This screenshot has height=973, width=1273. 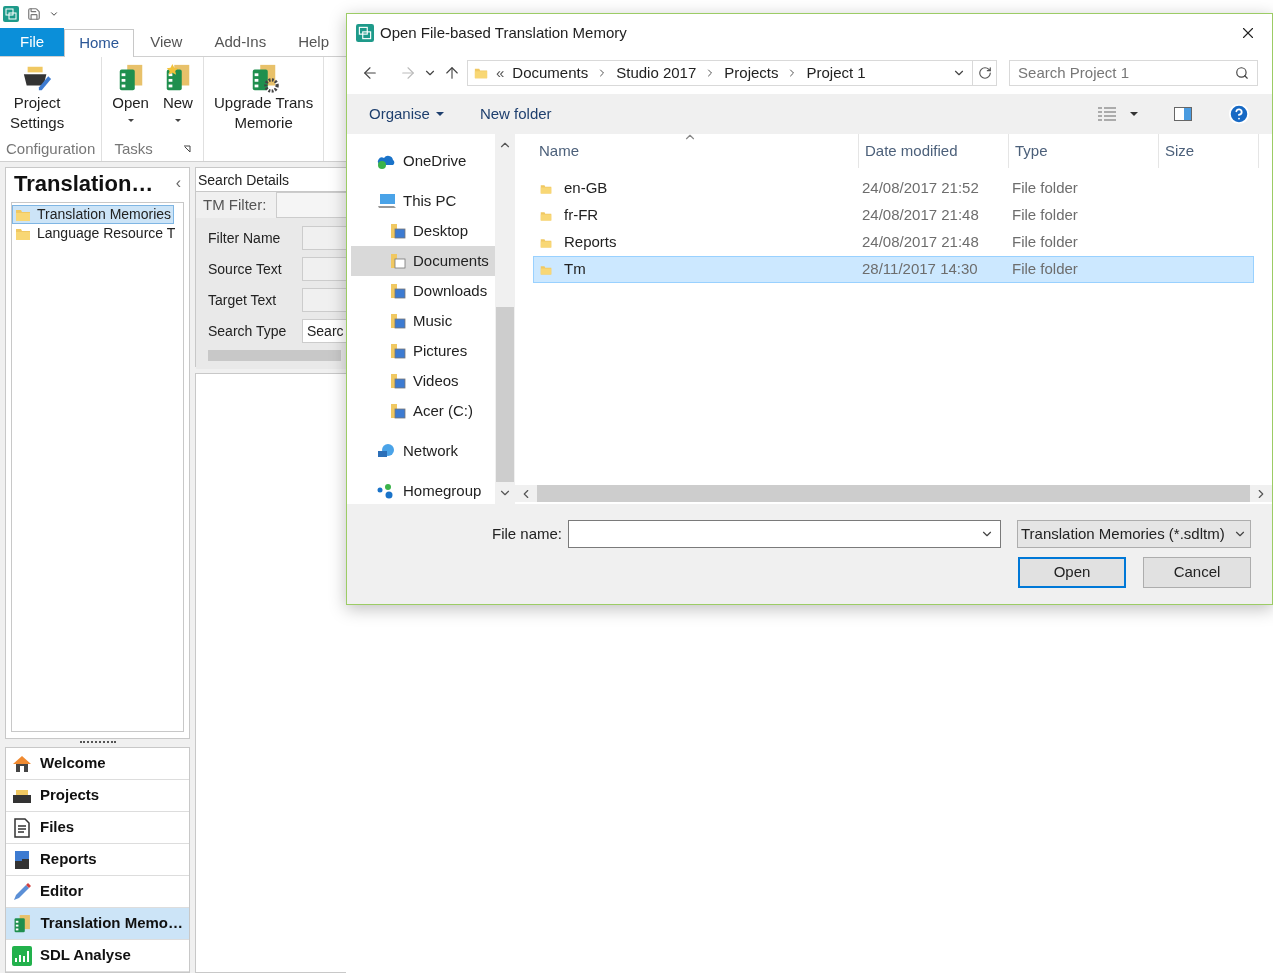 I want to click on select-field: Searc, so click(x=324, y=331).